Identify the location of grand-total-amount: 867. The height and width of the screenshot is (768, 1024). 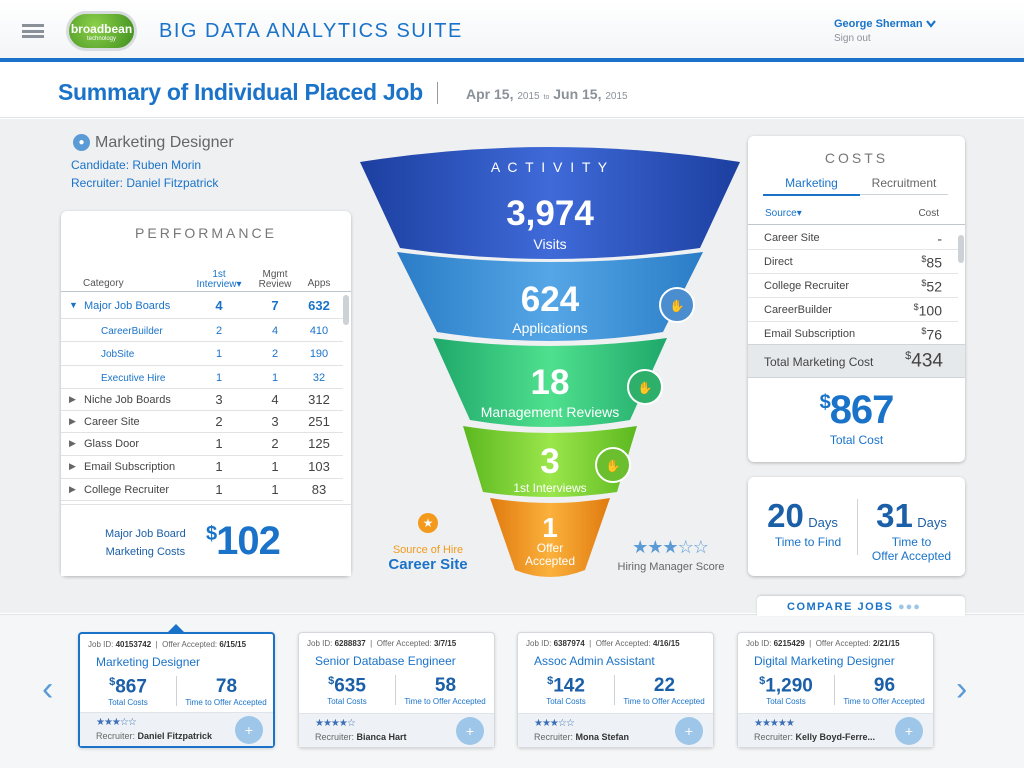
(862, 410).